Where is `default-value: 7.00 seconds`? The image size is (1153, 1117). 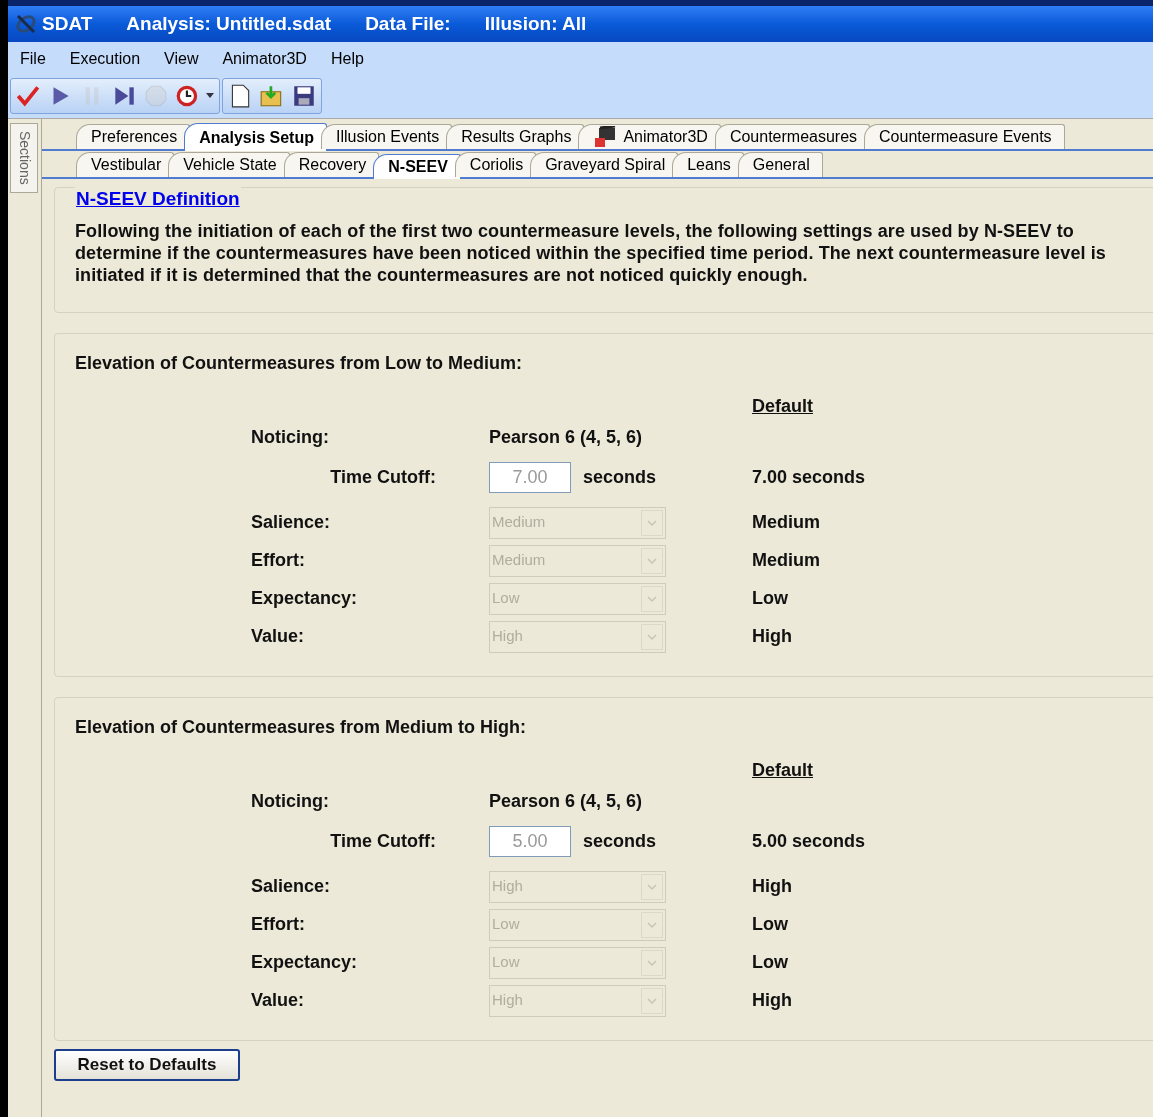 default-value: 7.00 seconds is located at coordinates (809, 477).